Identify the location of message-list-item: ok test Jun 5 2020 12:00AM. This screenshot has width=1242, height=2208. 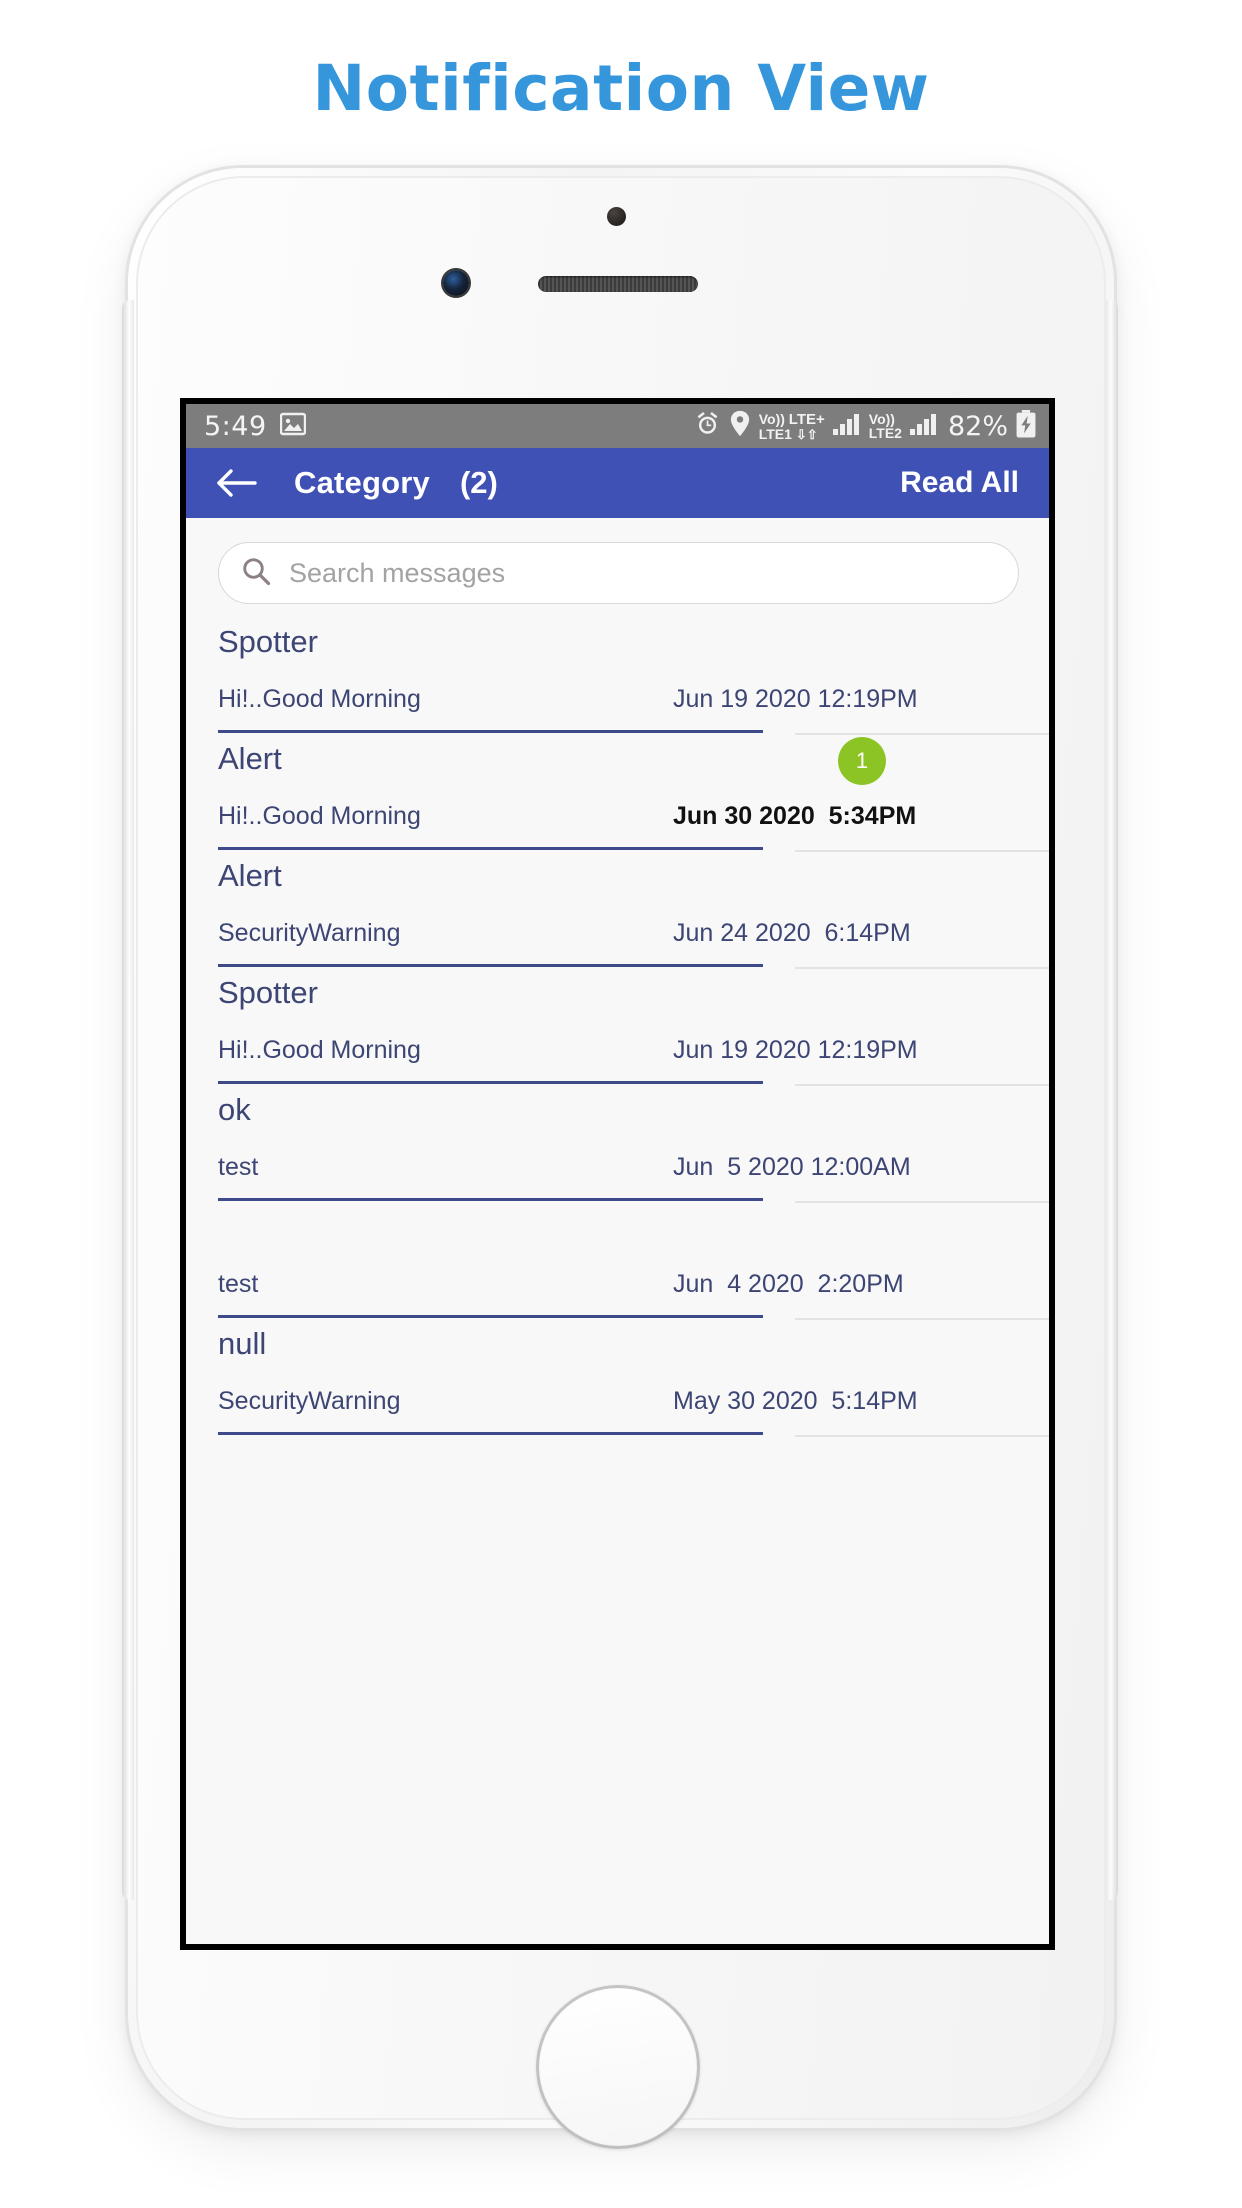
(617, 1143).